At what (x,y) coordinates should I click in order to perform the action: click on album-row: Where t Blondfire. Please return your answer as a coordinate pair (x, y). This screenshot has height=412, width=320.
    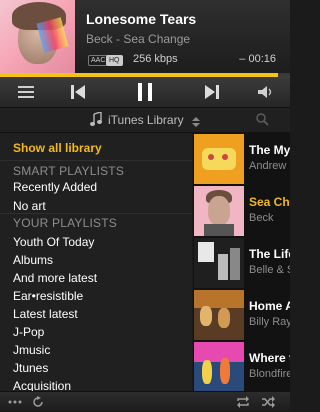
    Looking at the image, I should click on (241, 366).